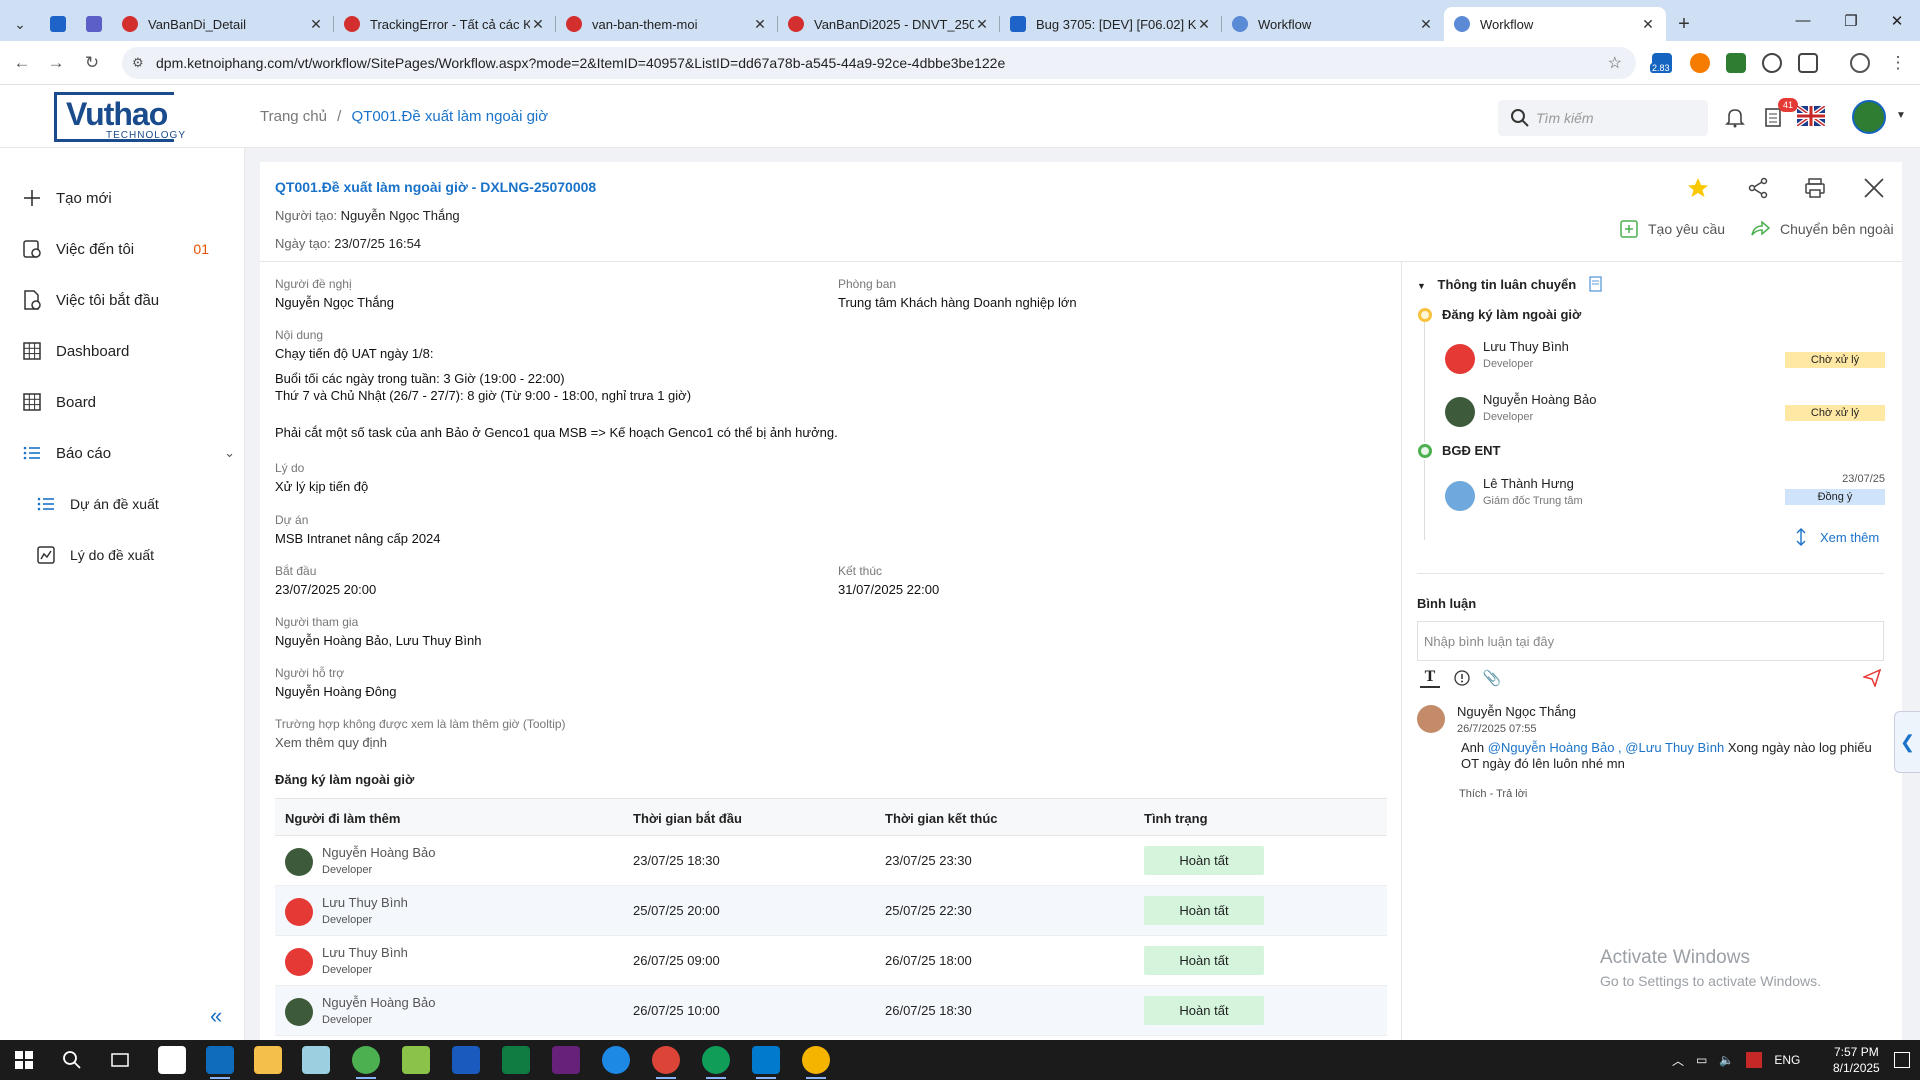  What do you see at coordinates (1815, 188) in the screenshot?
I see `print-icon` at bounding box center [1815, 188].